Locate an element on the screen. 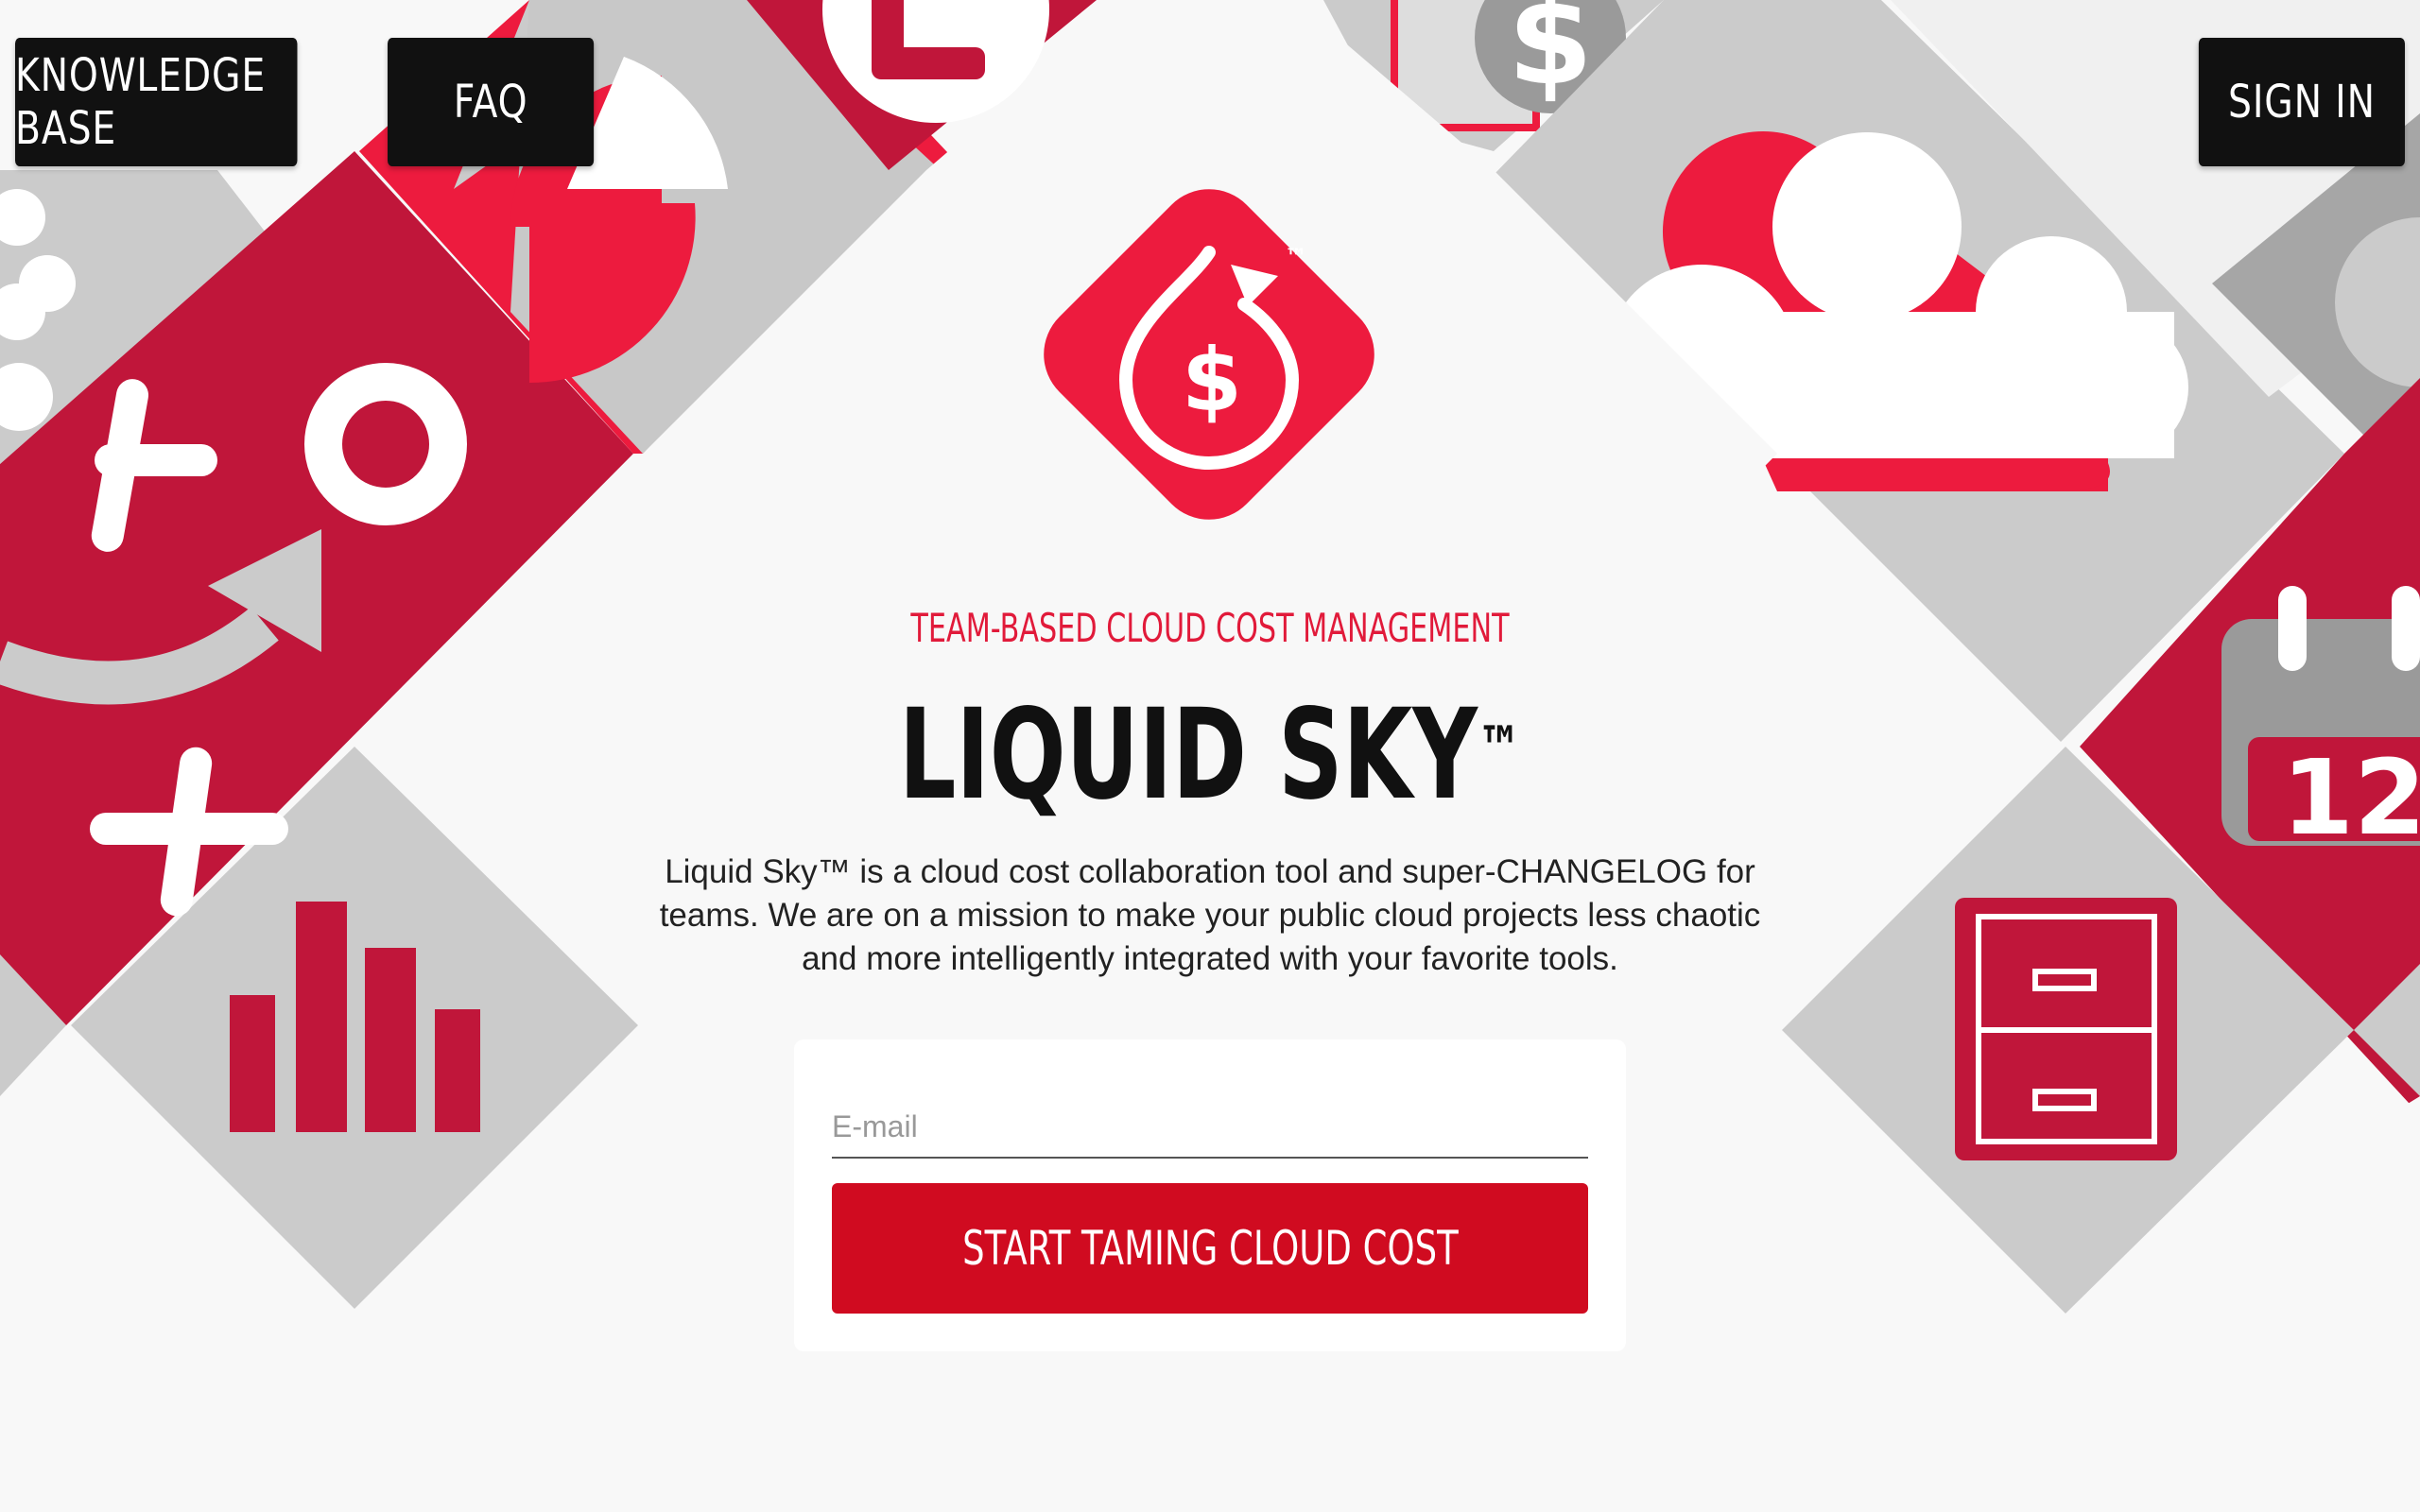 The height and width of the screenshot is (1512, 2420). page-title: LIQUID SKY™ is located at coordinates (1210, 755).